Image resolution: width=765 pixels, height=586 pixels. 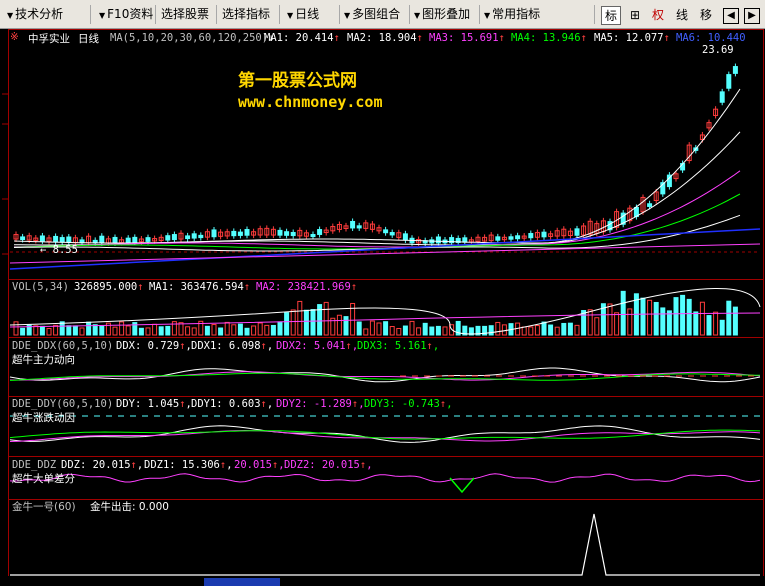 I want to click on line-button: 线, so click(x=682, y=15).